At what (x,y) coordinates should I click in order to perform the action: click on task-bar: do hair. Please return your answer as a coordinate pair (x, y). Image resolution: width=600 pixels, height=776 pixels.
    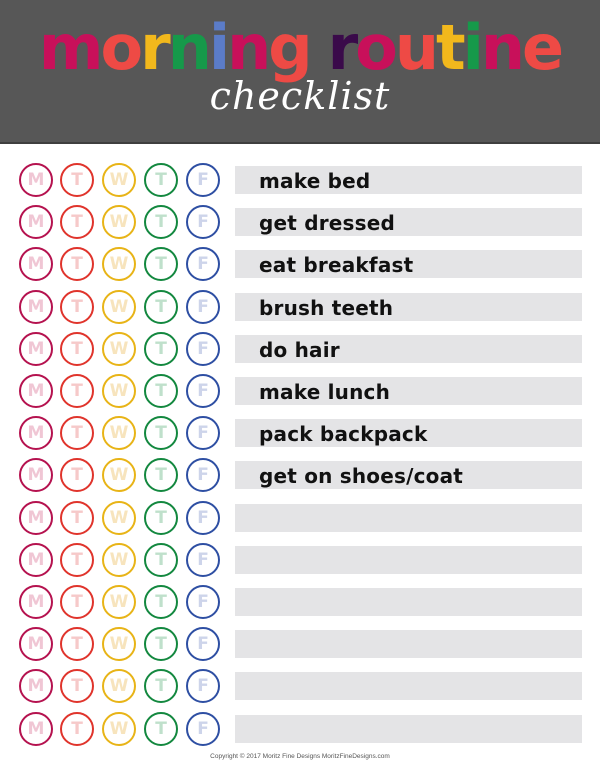
    Looking at the image, I should click on (408, 348).